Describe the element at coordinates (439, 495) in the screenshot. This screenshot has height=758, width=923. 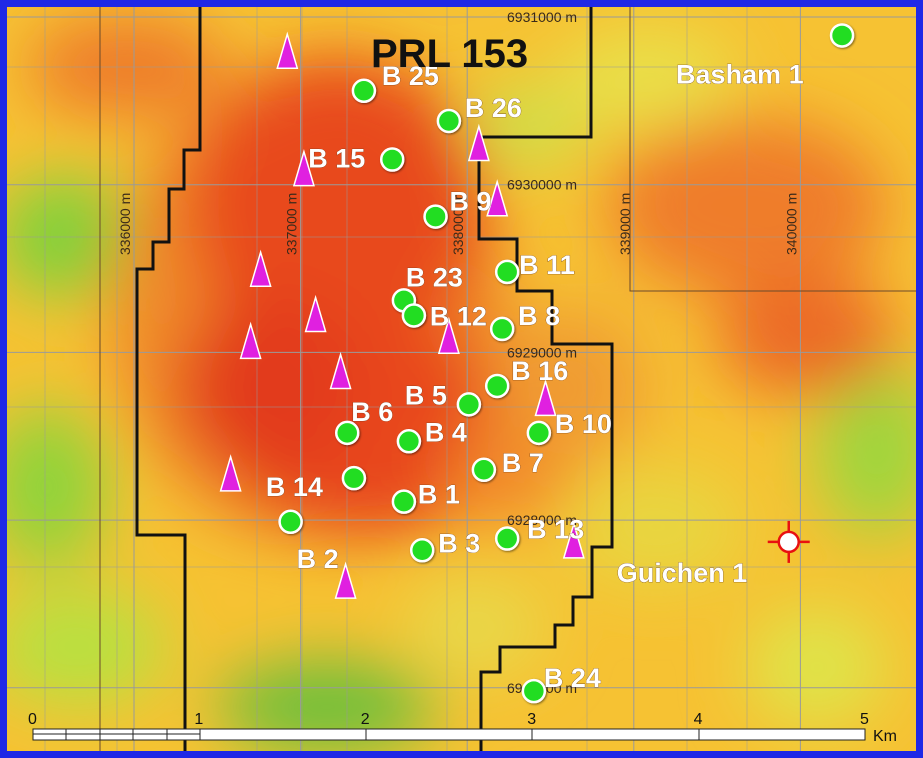
I see `well-label: B 1` at that location.